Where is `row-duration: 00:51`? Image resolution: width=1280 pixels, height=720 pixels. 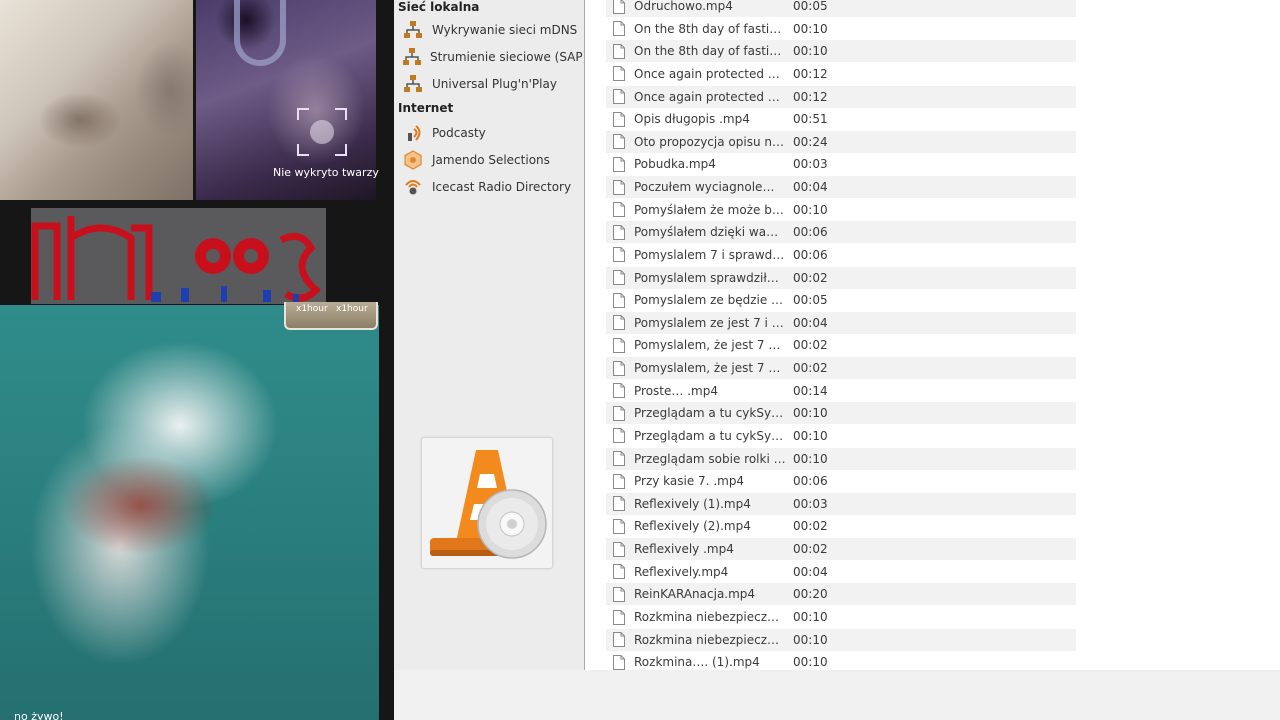 row-duration: 00:51 is located at coordinates (810, 119).